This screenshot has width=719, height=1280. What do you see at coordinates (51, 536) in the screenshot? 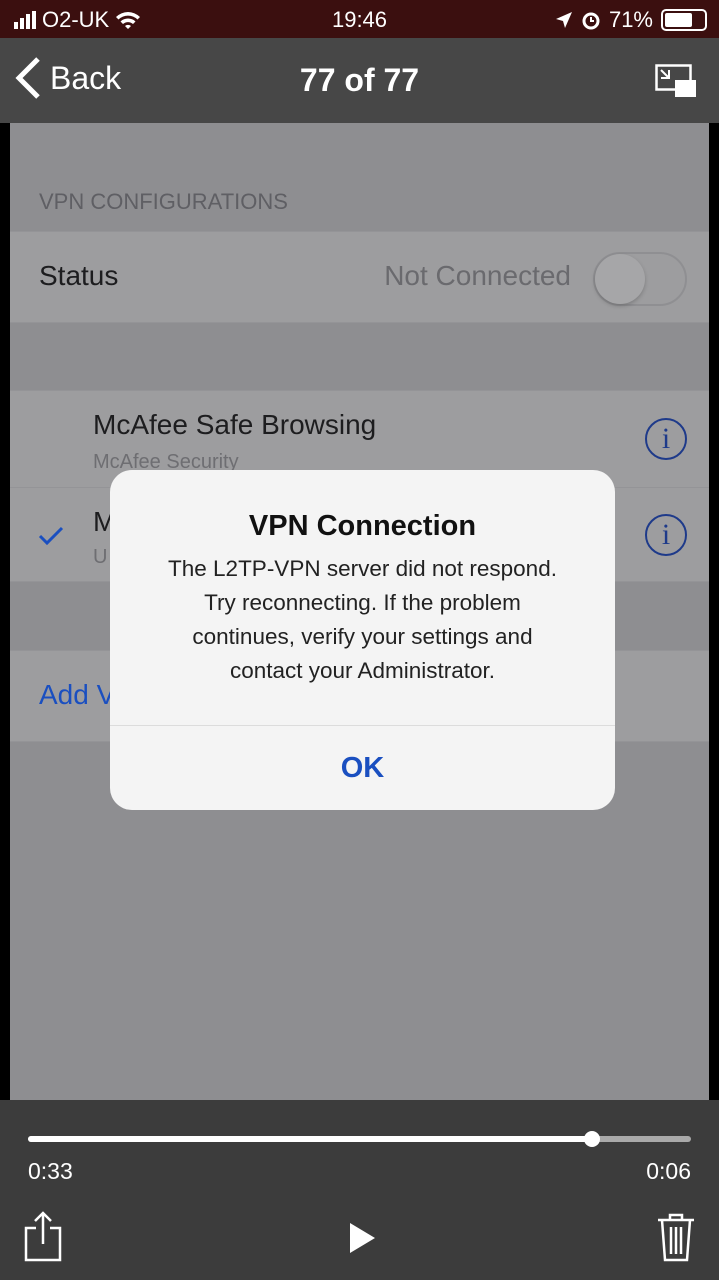
I see `checkmark-icon` at bounding box center [51, 536].